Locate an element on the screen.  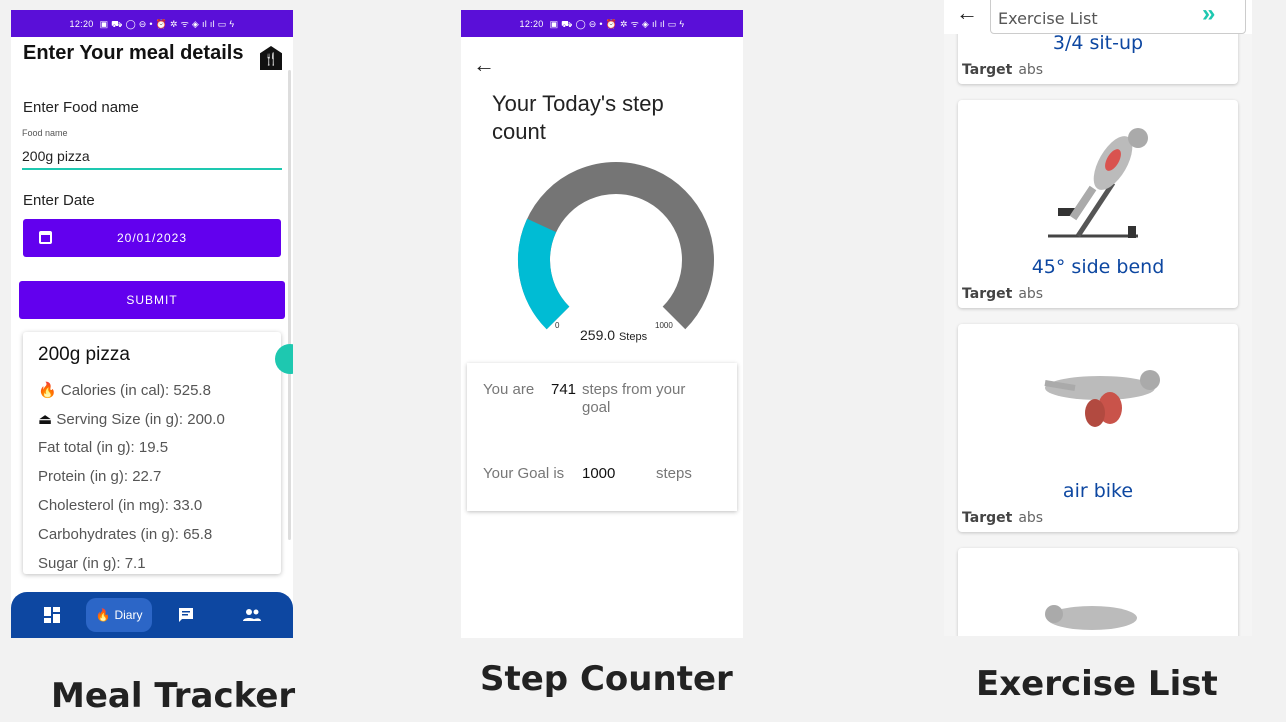
caption-step-counter: Step Counter is located at coordinates (606, 679).